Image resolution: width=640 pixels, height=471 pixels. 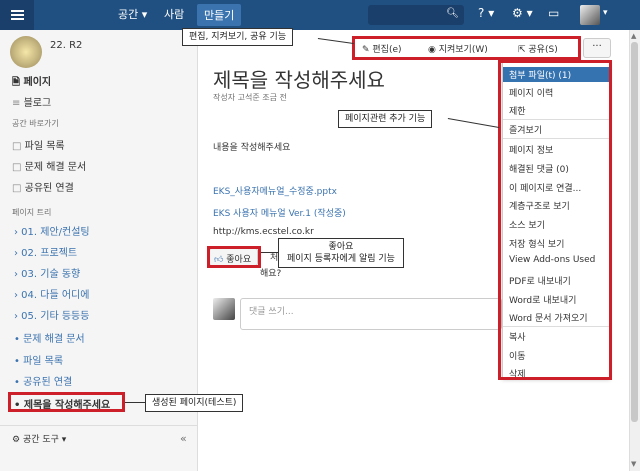 I want to click on menu-item-export-word: Word로 내보내기, so click(x=542, y=299).